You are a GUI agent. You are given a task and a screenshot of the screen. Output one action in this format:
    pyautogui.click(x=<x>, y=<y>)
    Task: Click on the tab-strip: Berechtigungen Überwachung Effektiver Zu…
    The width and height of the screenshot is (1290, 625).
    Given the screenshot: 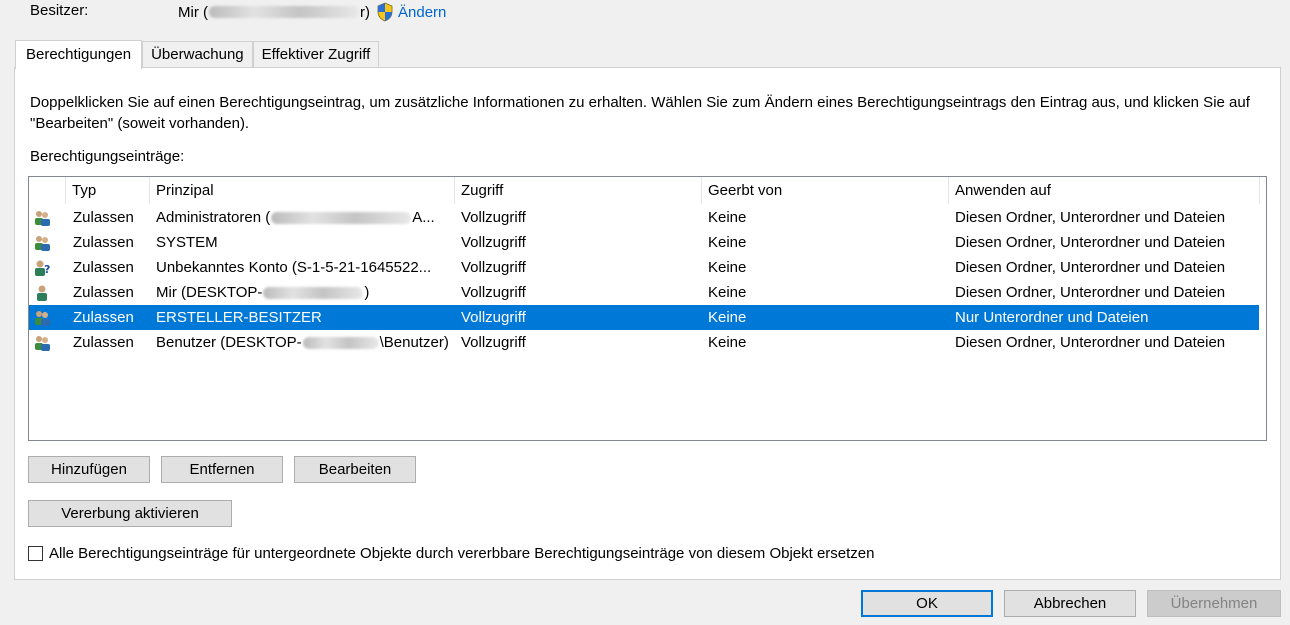 What is the action you would take?
    pyautogui.click(x=197, y=54)
    